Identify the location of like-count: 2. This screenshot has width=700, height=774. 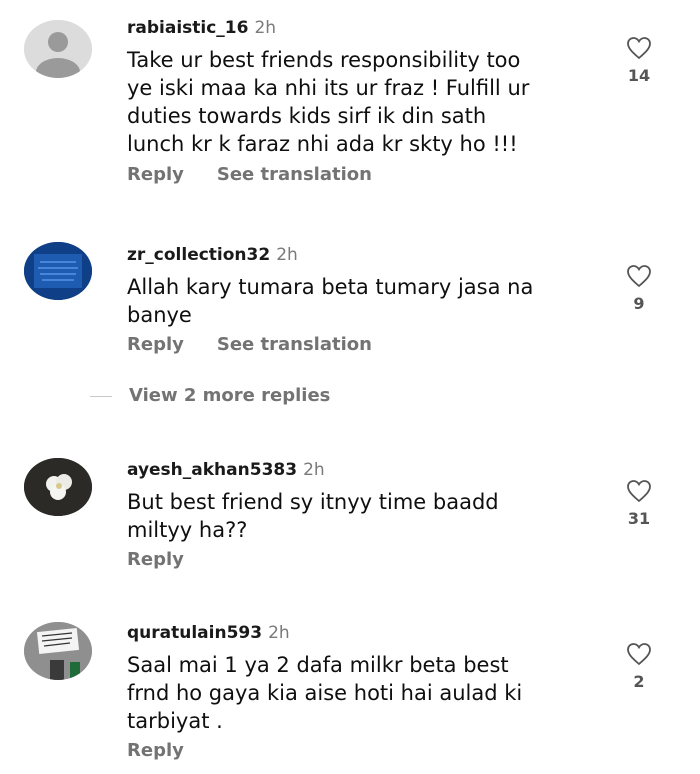
(639, 681).